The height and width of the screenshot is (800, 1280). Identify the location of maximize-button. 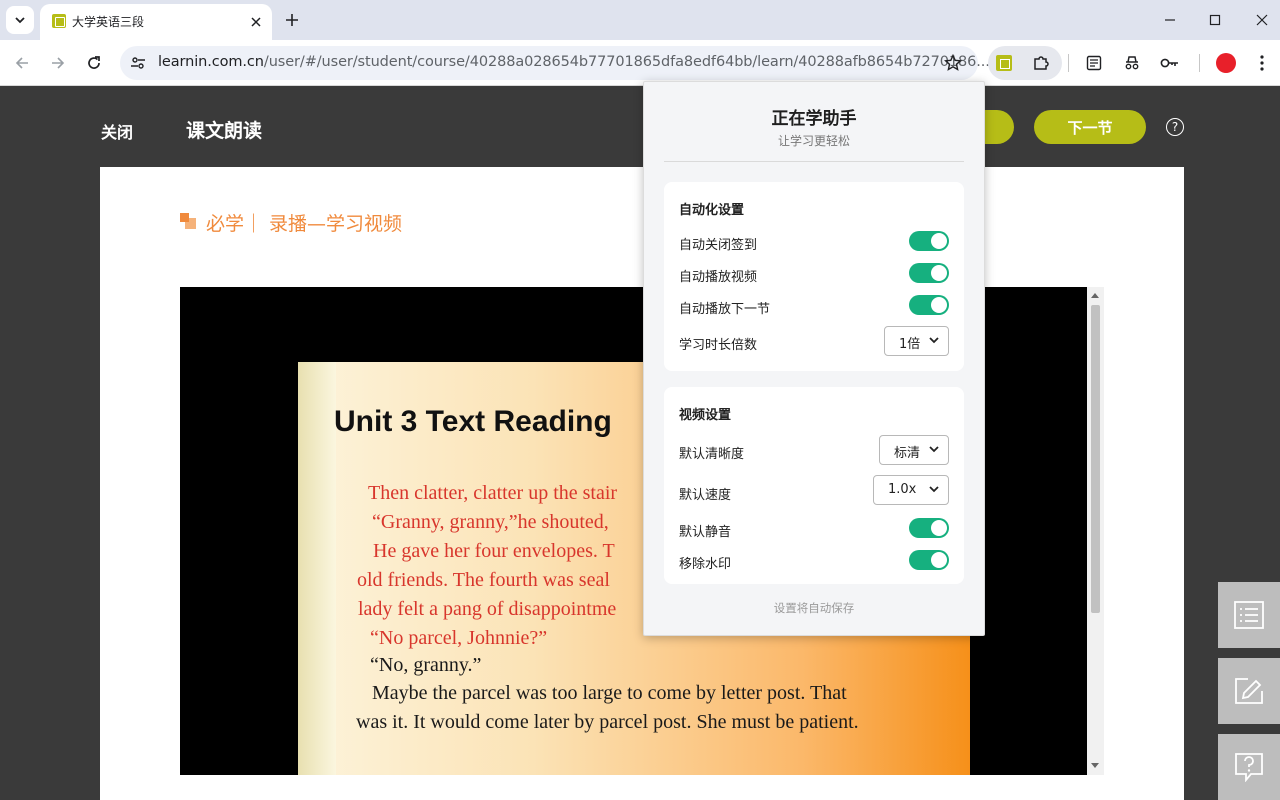
(1215, 20).